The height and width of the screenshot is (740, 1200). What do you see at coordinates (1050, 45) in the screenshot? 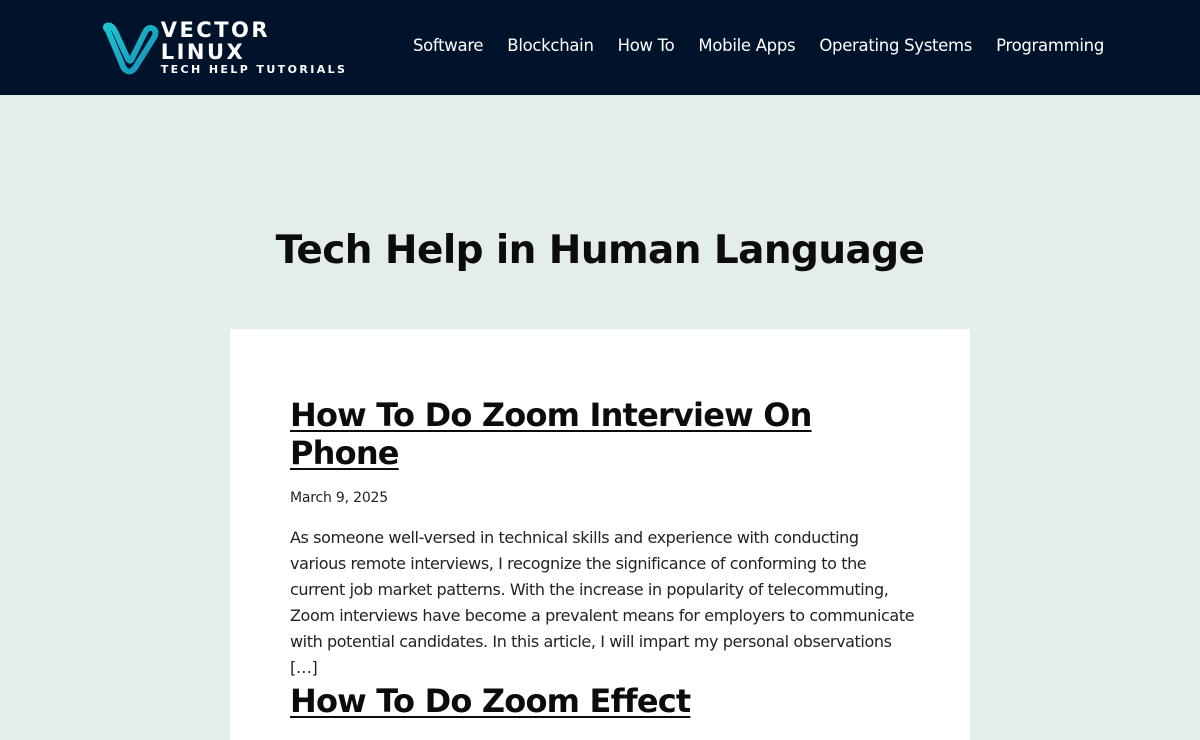
I see `nav-item-programming: Programming` at bounding box center [1050, 45].